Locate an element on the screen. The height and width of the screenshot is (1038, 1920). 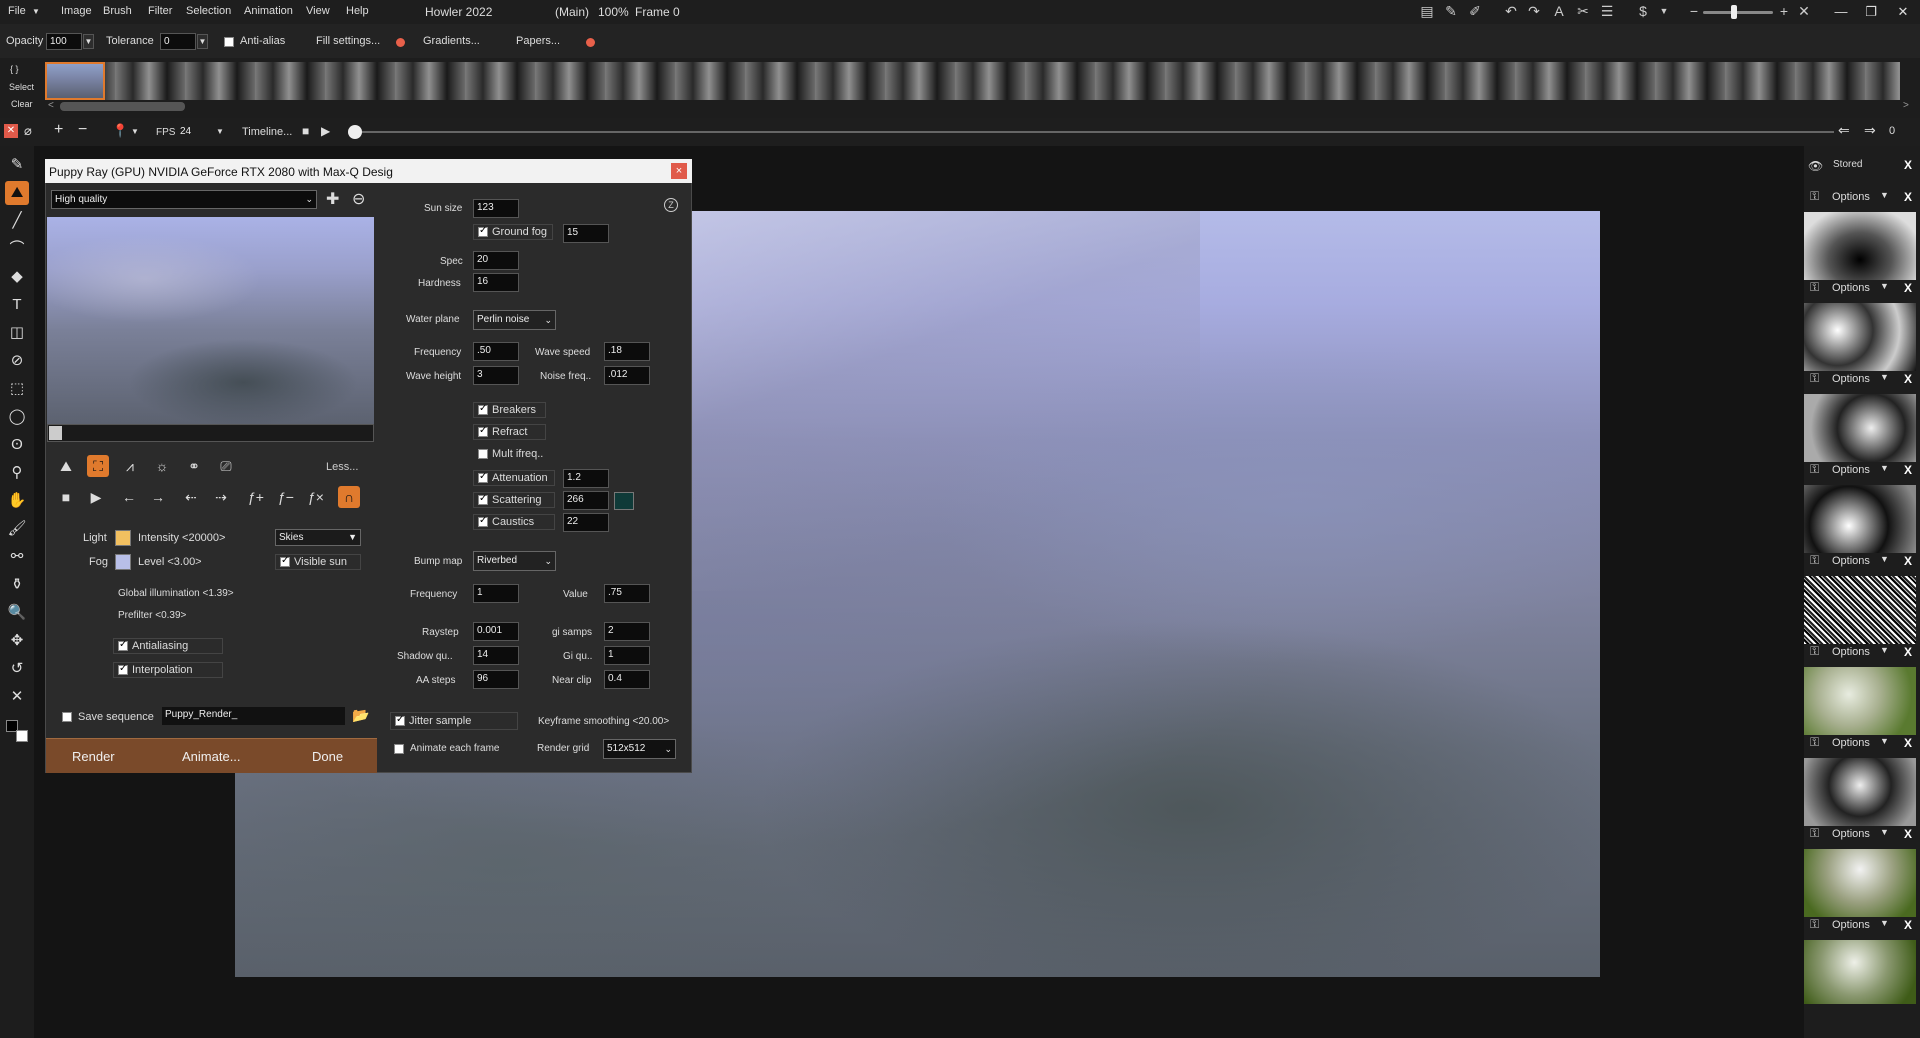
spec-input: 20 is located at coordinates (496, 260).